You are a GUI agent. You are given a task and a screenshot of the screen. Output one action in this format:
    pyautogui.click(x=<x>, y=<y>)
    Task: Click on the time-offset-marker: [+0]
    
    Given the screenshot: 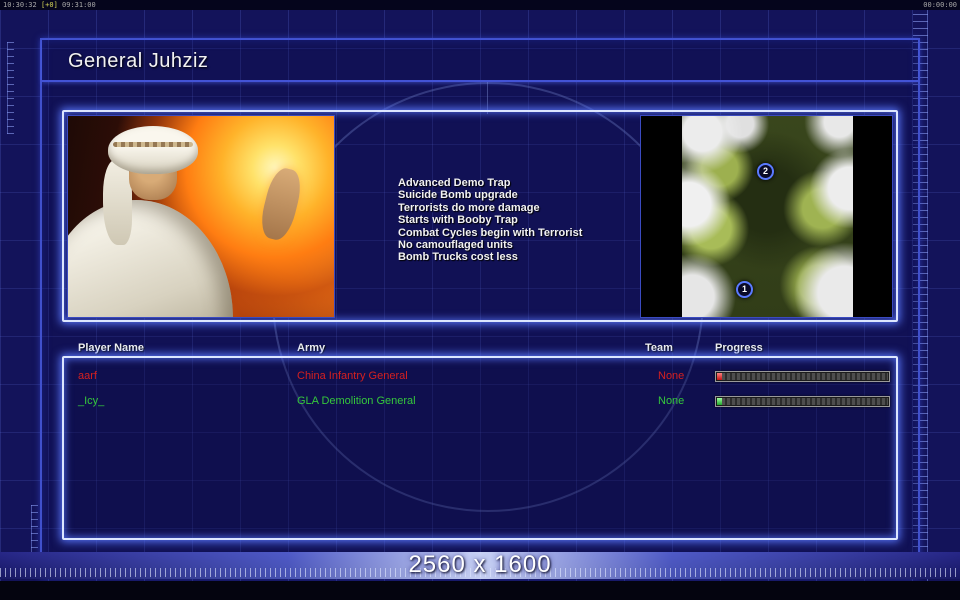 What is the action you would take?
    pyautogui.click(x=49, y=5)
    